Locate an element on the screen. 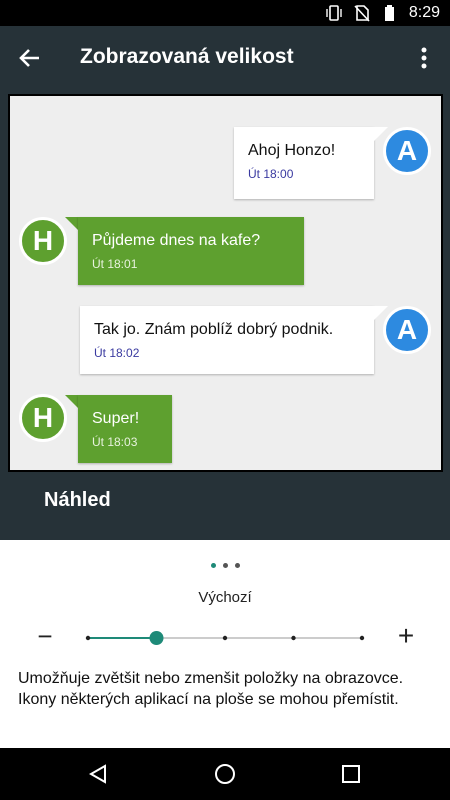 Image resolution: width=450 pixels, height=800 pixels. message-text: Super! is located at coordinates (116, 418).